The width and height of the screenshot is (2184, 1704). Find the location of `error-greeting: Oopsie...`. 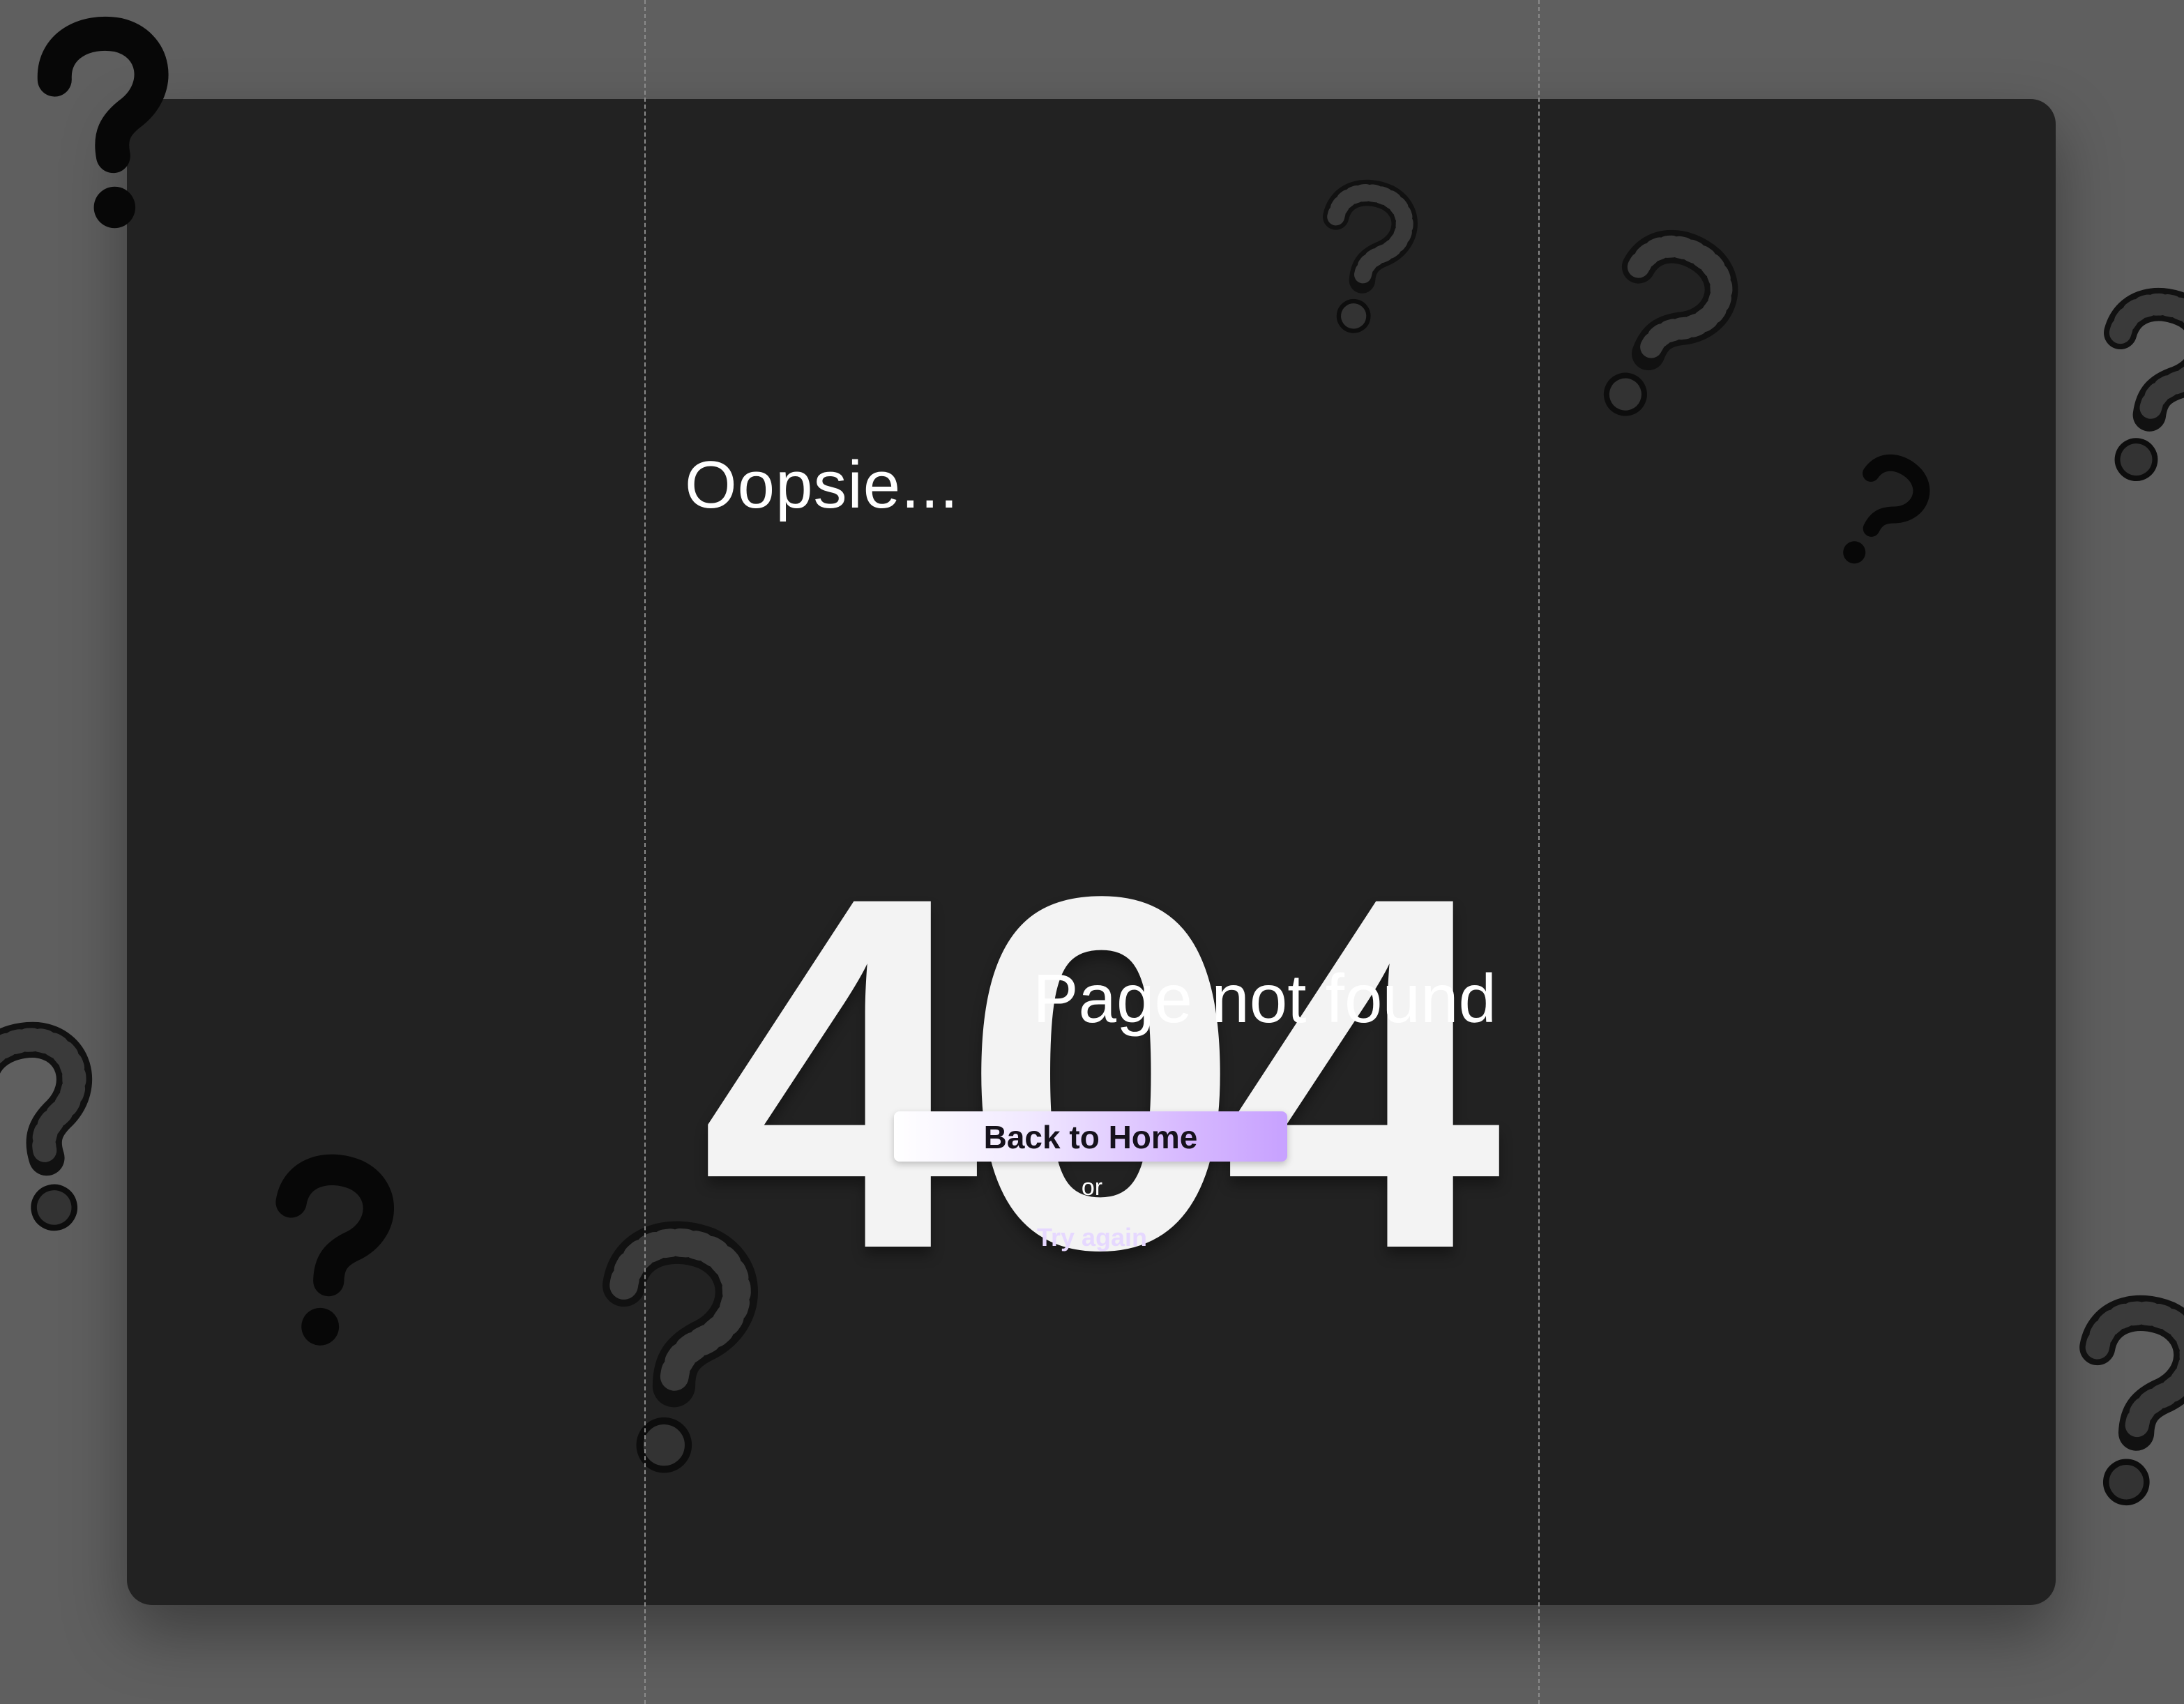

error-greeting: Oopsie... is located at coordinates (822, 485).